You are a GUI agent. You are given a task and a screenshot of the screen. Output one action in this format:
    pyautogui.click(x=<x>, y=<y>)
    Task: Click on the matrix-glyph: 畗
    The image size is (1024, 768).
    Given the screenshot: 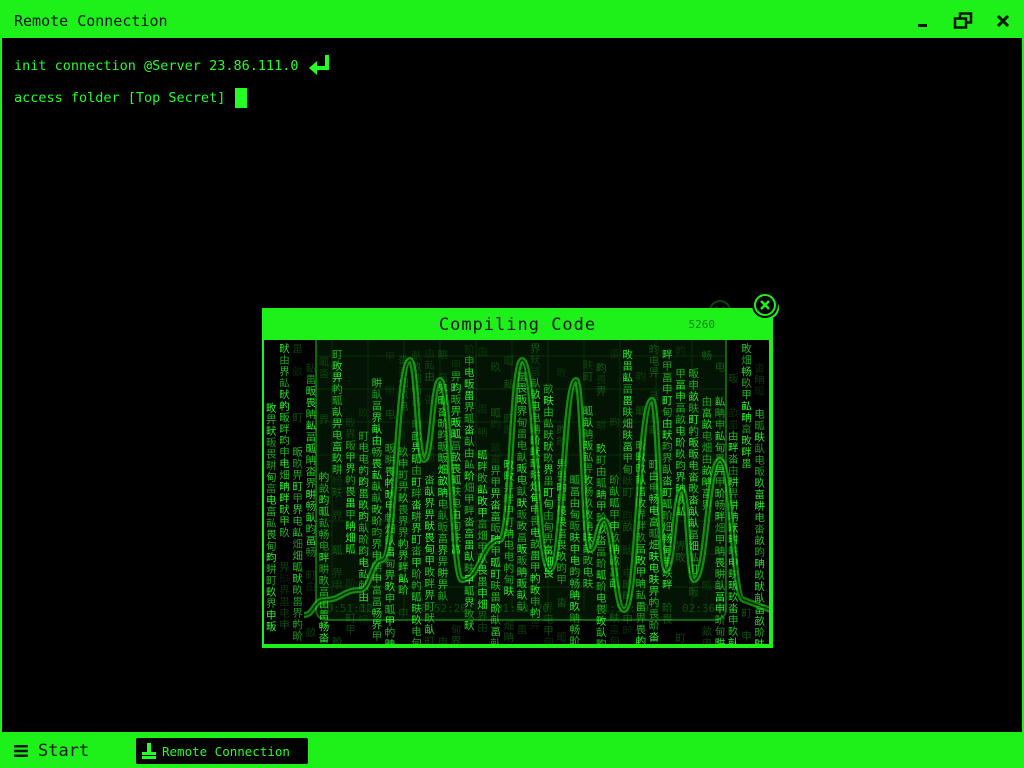 What is the action you would take?
    pyautogui.click(x=469, y=533)
    